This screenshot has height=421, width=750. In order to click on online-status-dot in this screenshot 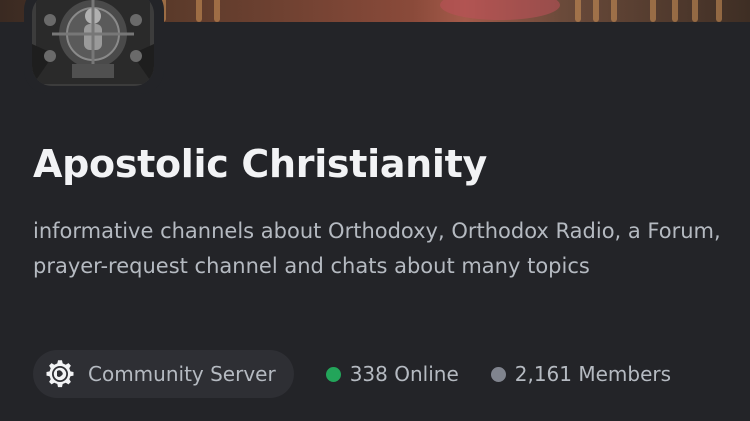, I will do `click(333, 374)`.